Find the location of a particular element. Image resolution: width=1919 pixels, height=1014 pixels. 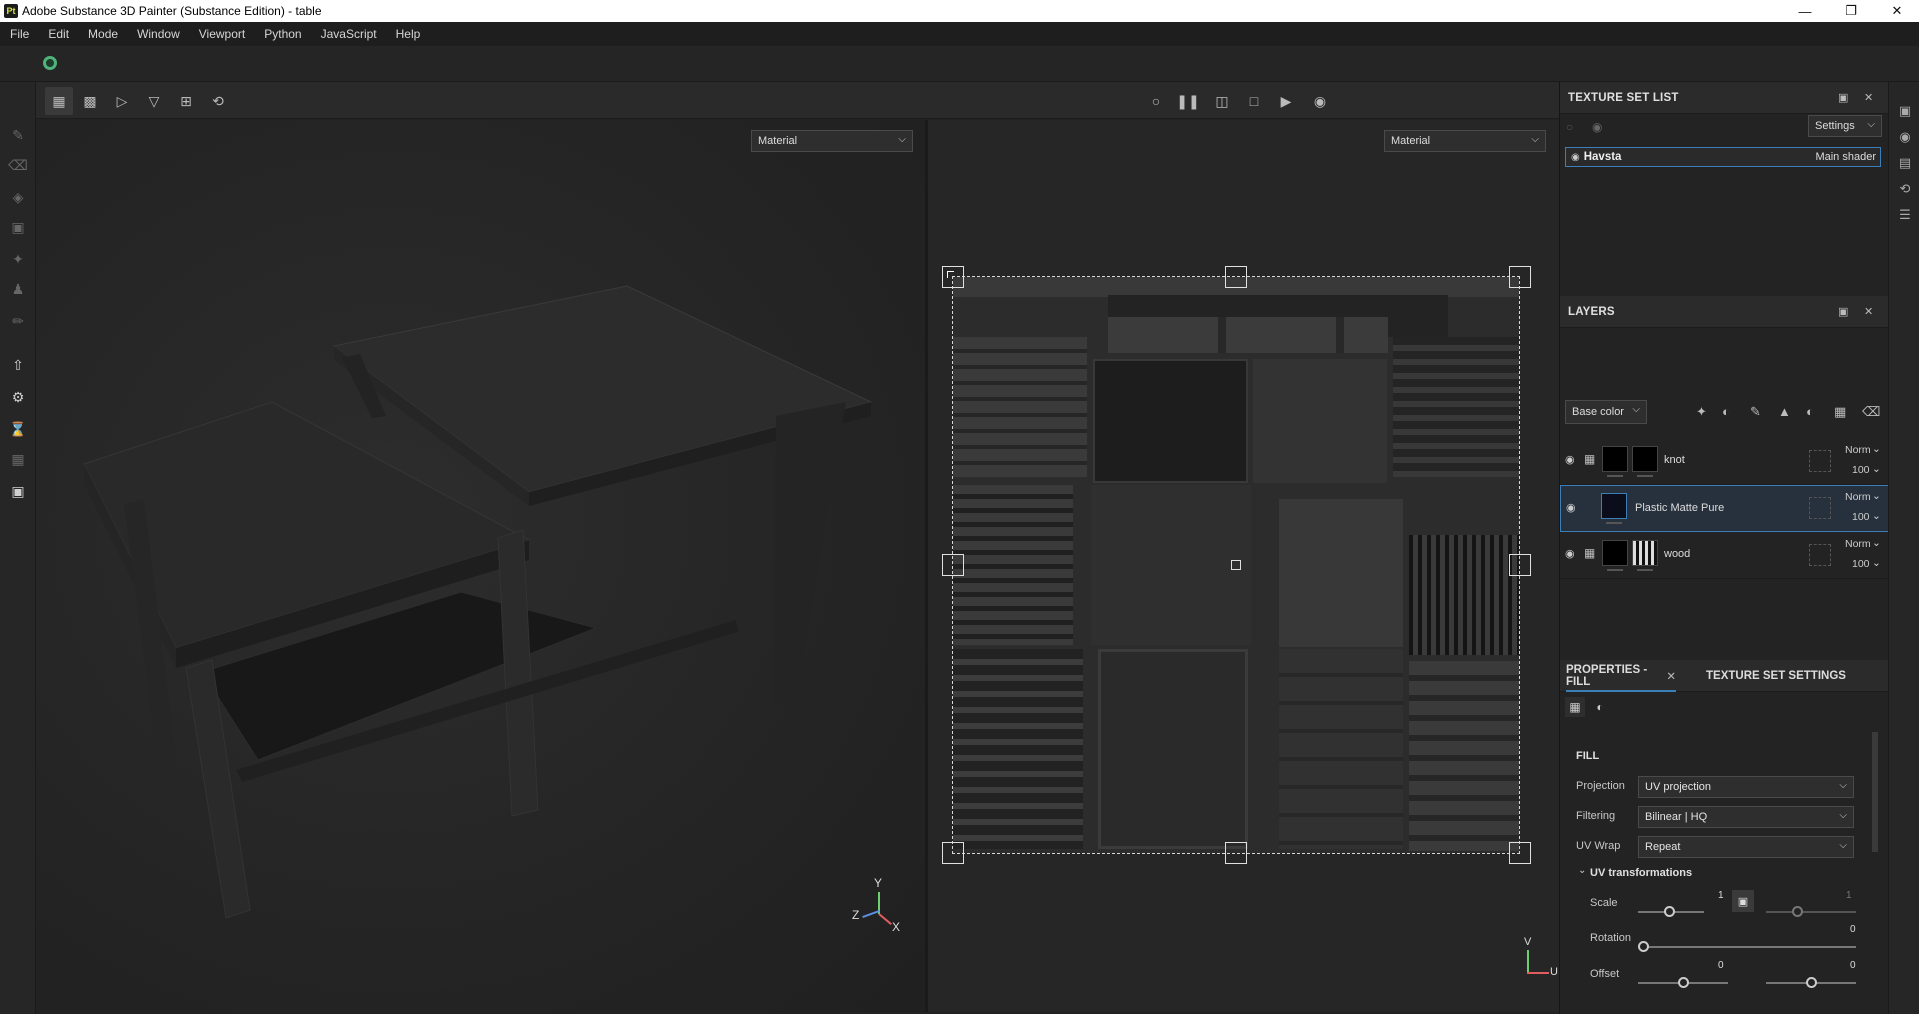

material-mode-icon: ▦ is located at coordinates (1575, 707).